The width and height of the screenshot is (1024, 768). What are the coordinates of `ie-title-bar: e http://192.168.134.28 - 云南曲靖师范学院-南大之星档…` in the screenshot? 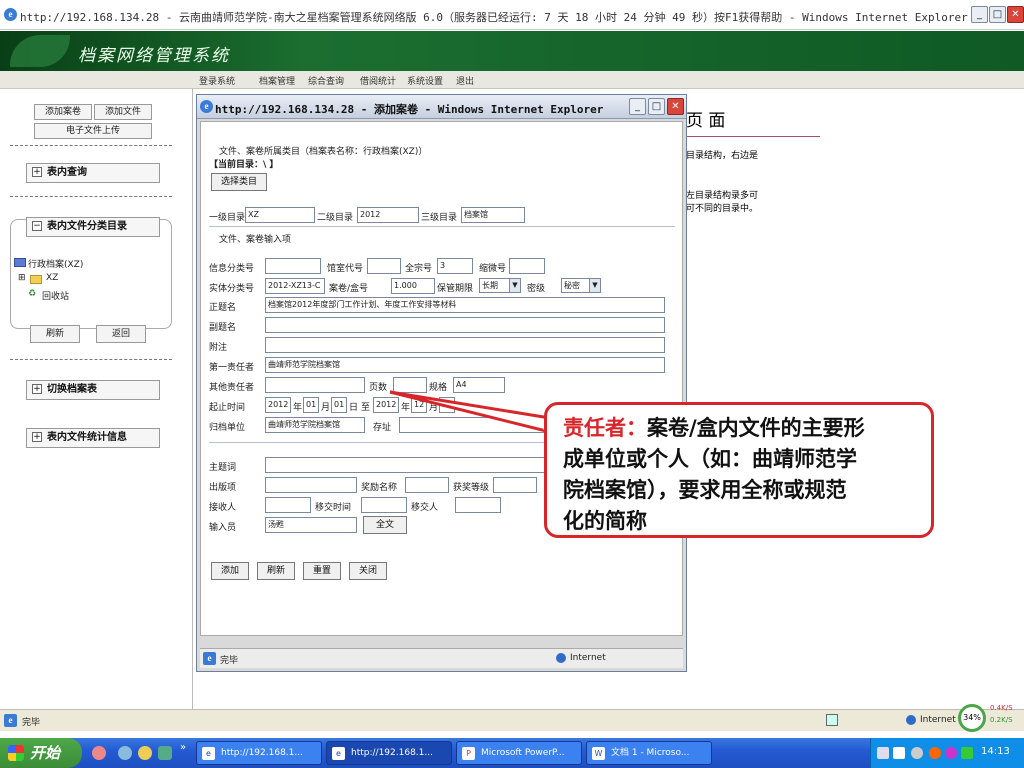 It's located at (512, 15).